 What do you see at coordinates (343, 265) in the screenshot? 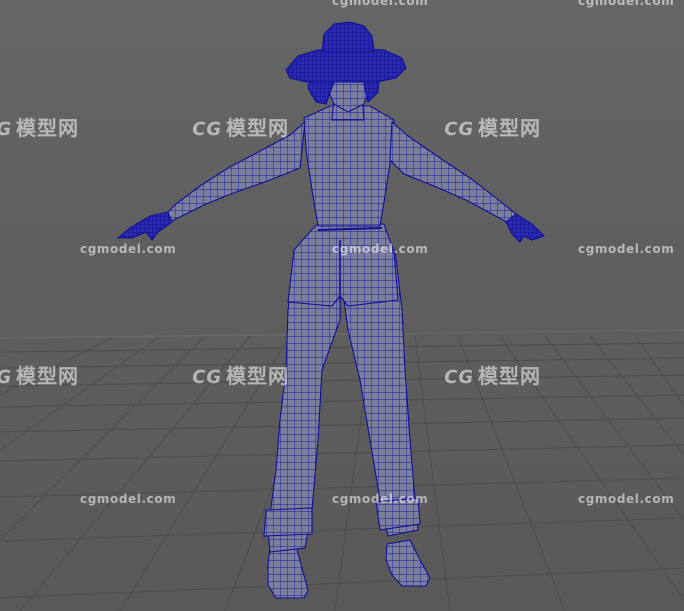
I see `waist` at bounding box center [343, 265].